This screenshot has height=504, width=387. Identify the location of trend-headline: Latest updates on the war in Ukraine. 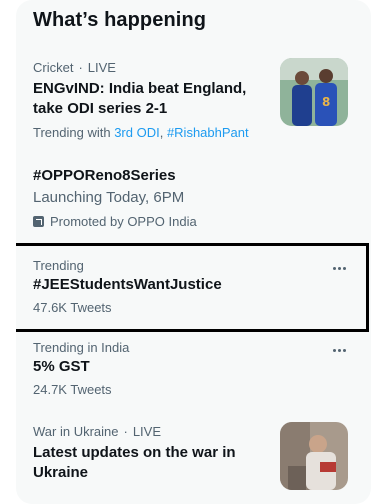
(134, 462).